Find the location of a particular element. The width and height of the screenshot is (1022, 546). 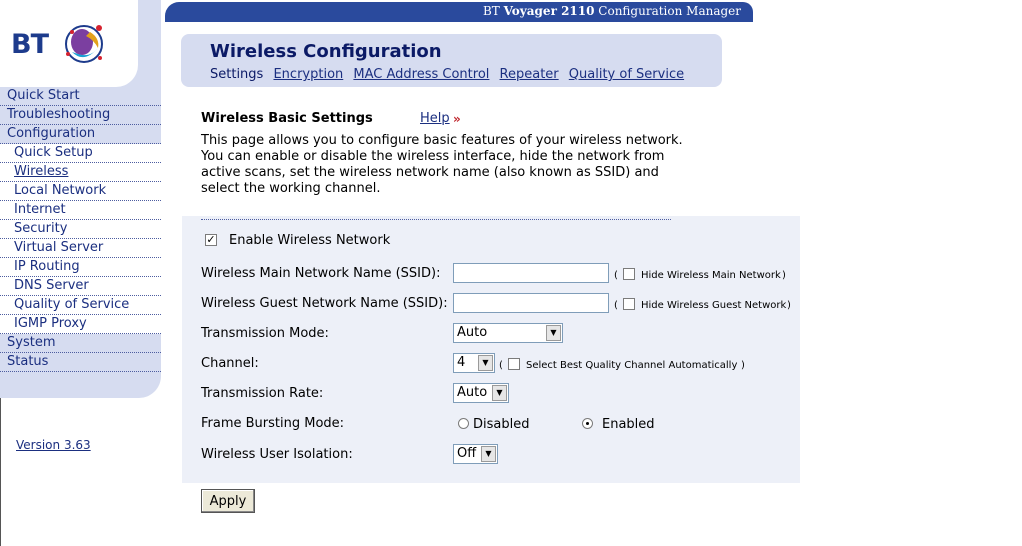

left-border is located at coordinates (0, 472).